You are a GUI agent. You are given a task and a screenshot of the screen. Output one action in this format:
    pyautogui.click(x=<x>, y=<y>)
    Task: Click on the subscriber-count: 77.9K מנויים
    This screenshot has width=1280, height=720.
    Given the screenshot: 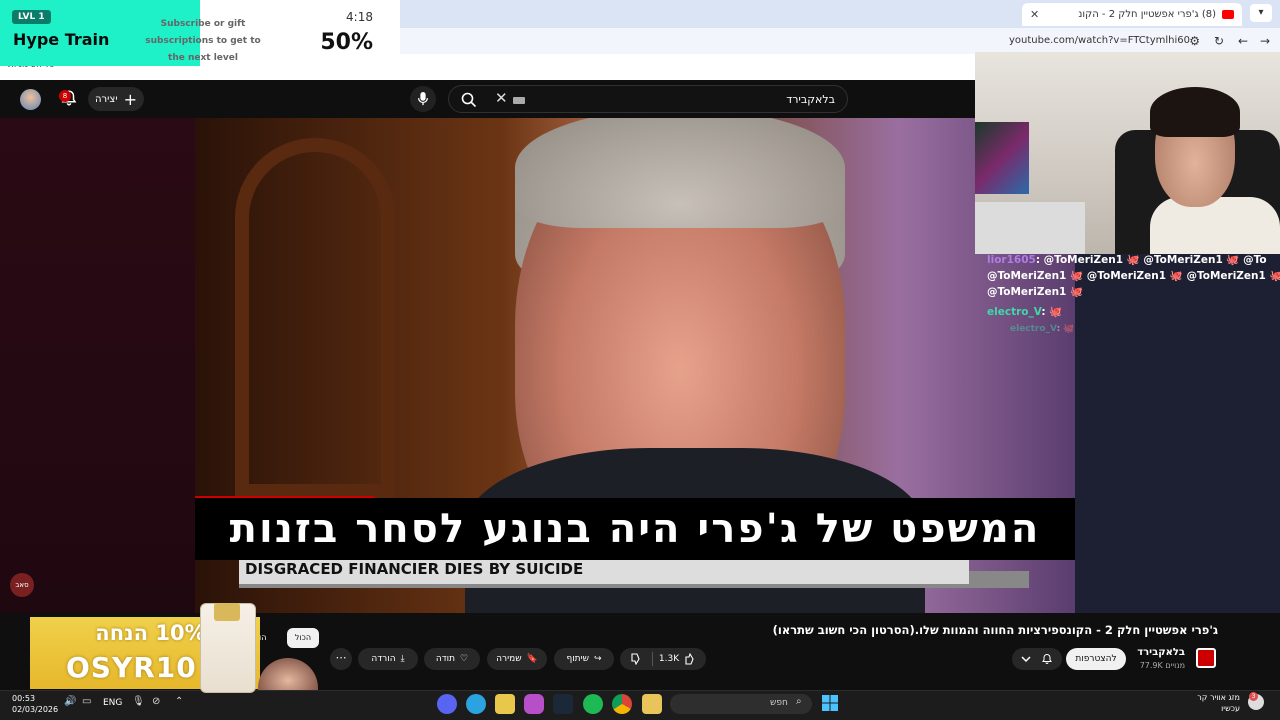 What is the action you would take?
    pyautogui.click(x=1162, y=665)
    